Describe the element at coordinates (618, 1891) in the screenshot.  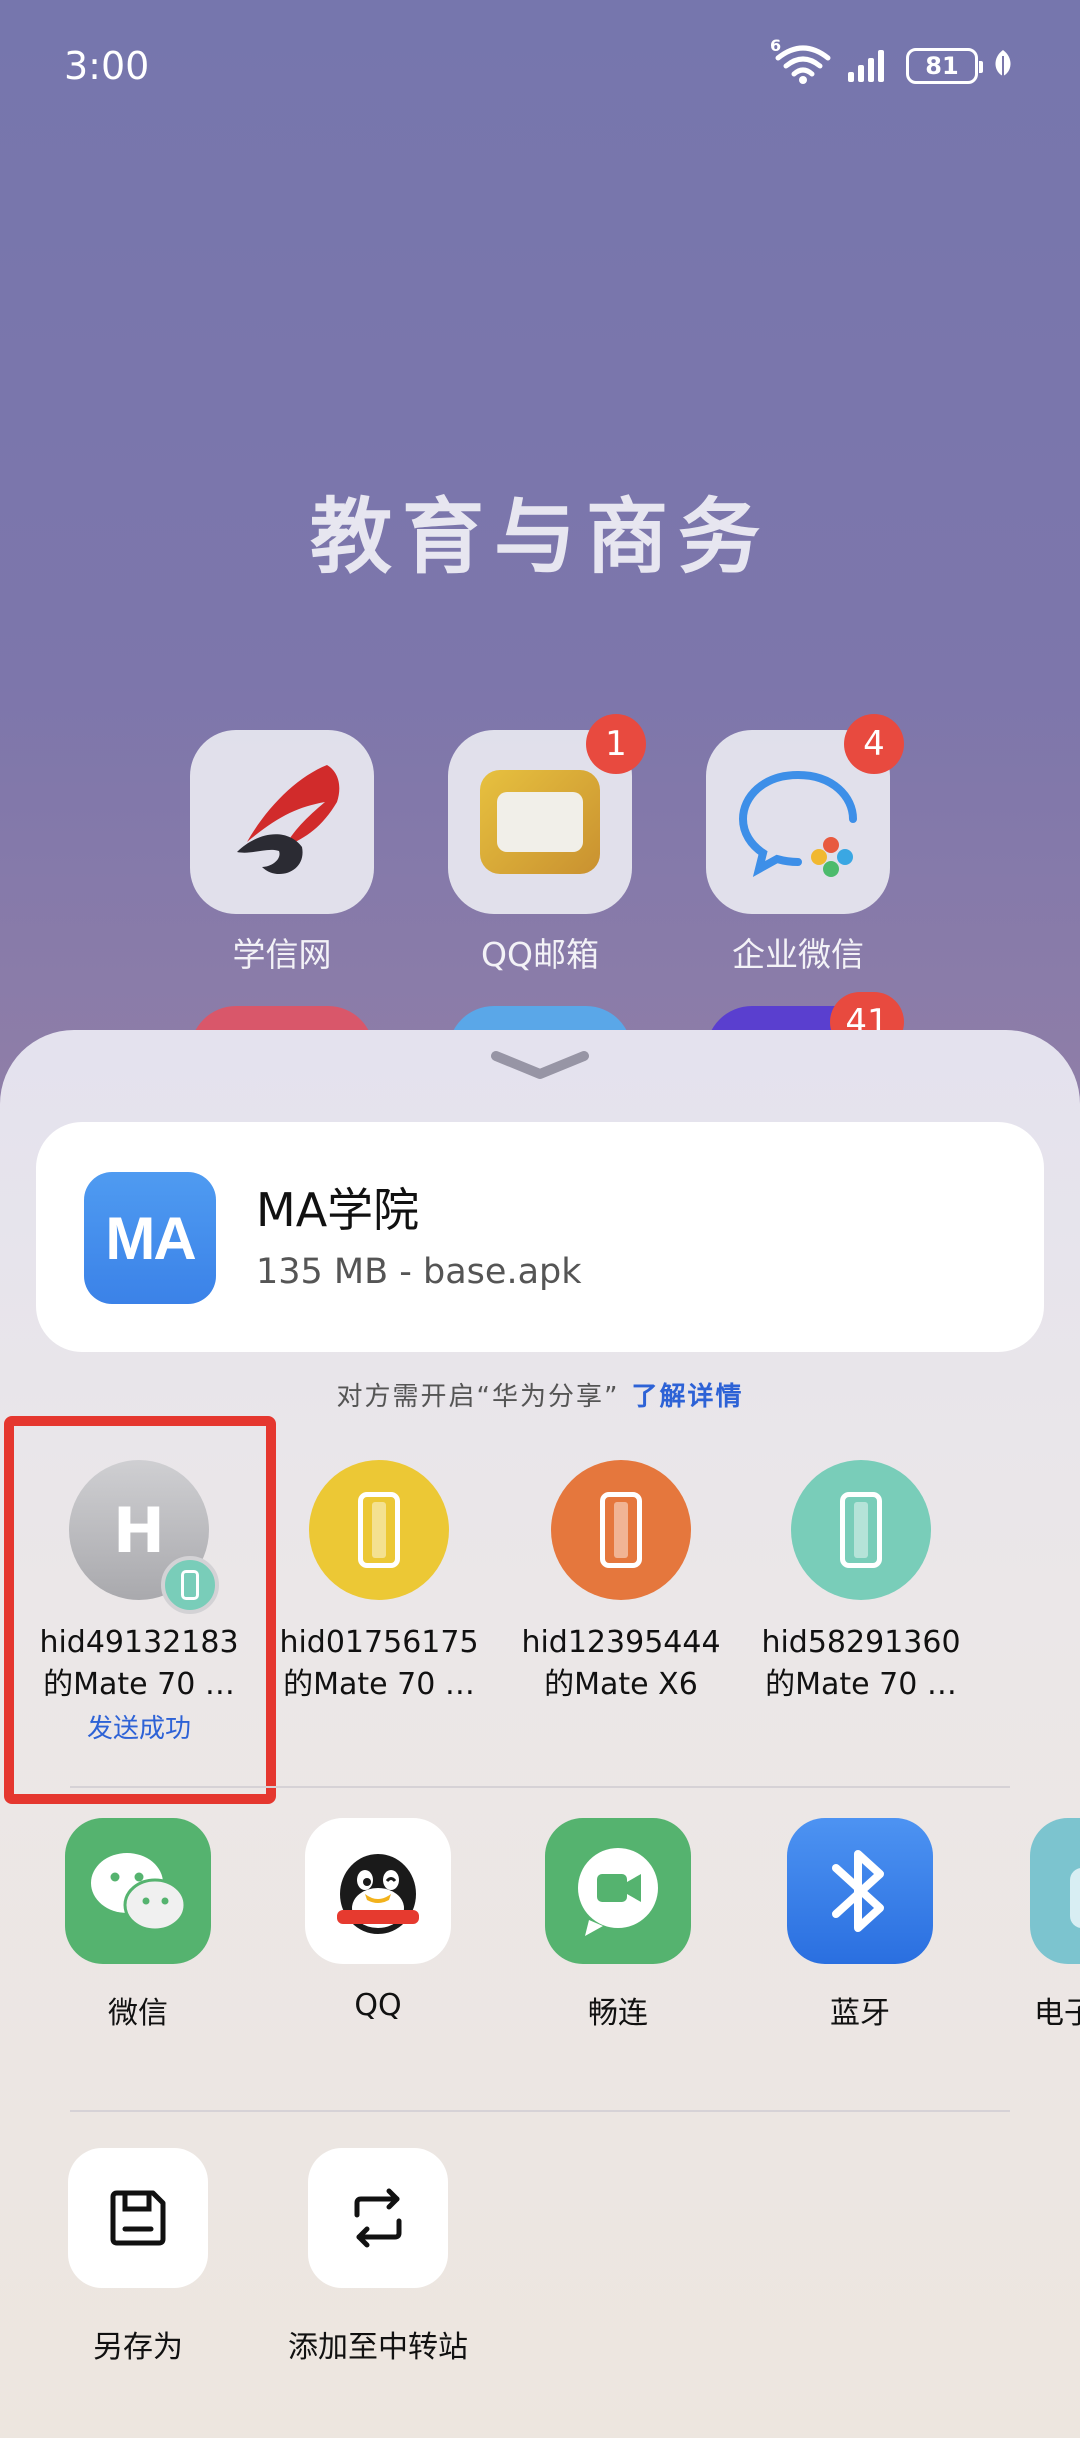
I see `meetime-icon` at that location.